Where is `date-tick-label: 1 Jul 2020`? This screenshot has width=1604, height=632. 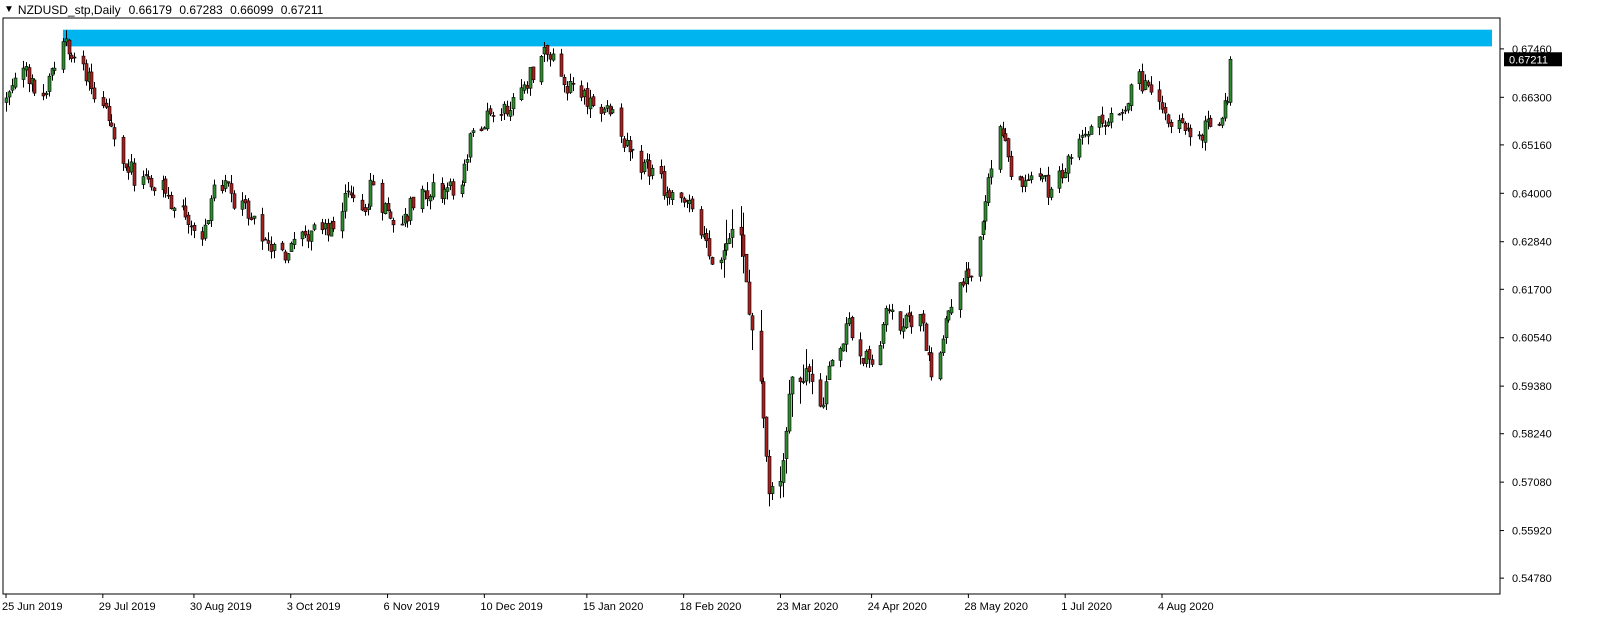 date-tick-label: 1 Jul 2020 is located at coordinates (1086, 607).